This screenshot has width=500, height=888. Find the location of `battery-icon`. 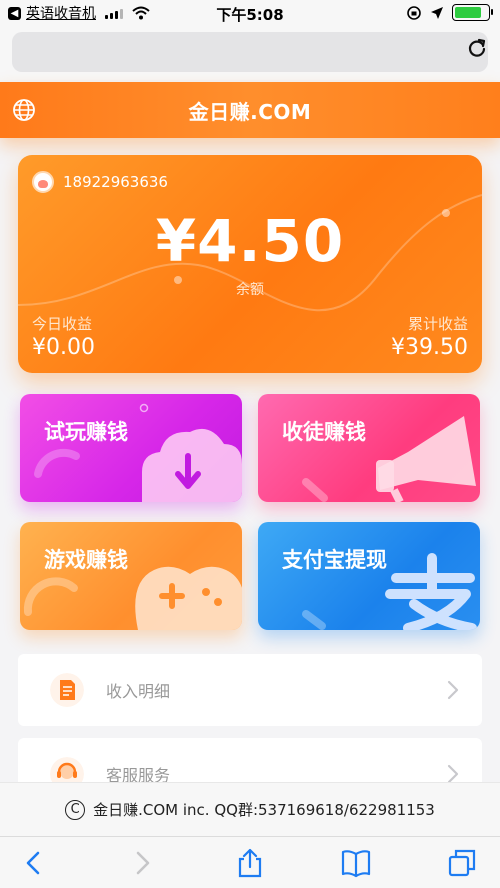

battery-icon is located at coordinates (472, 12).